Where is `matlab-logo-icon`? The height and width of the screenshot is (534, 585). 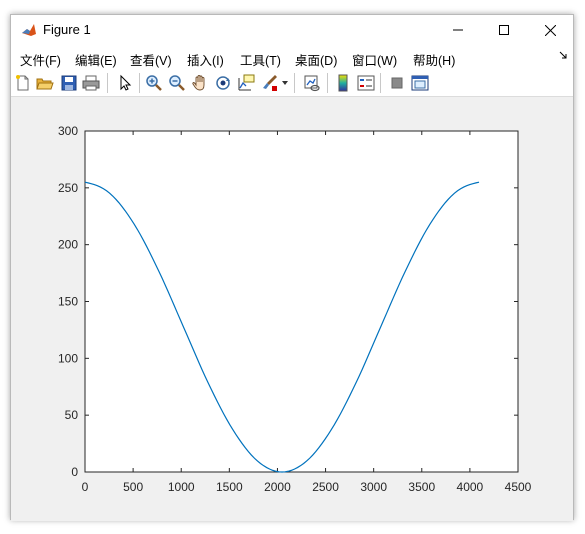 matlab-logo-icon is located at coordinates (29, 30).